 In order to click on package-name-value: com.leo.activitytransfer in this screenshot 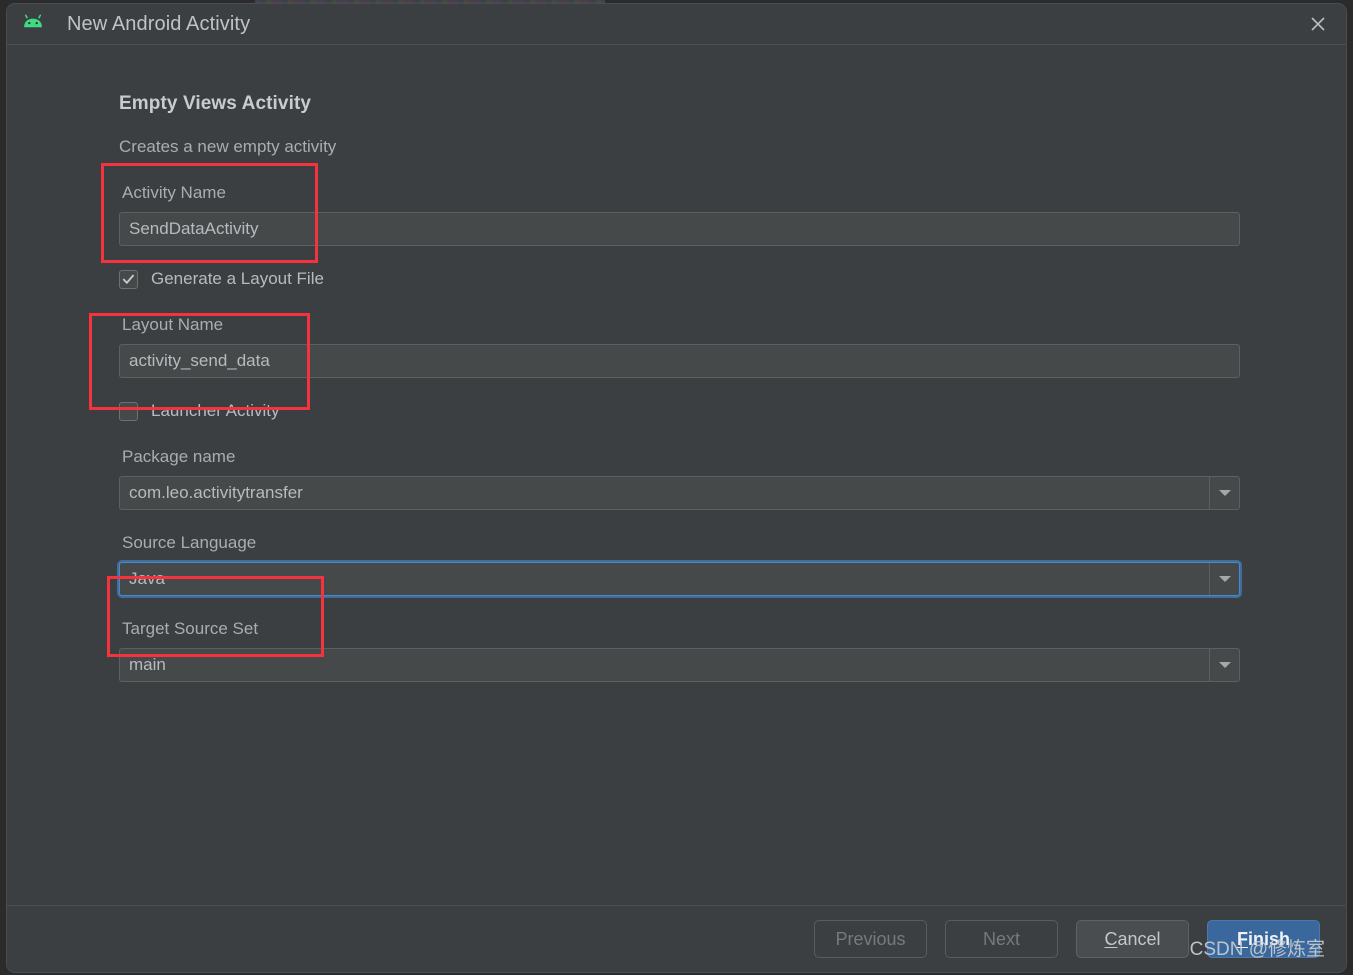, I will do `click(216, 492)`.